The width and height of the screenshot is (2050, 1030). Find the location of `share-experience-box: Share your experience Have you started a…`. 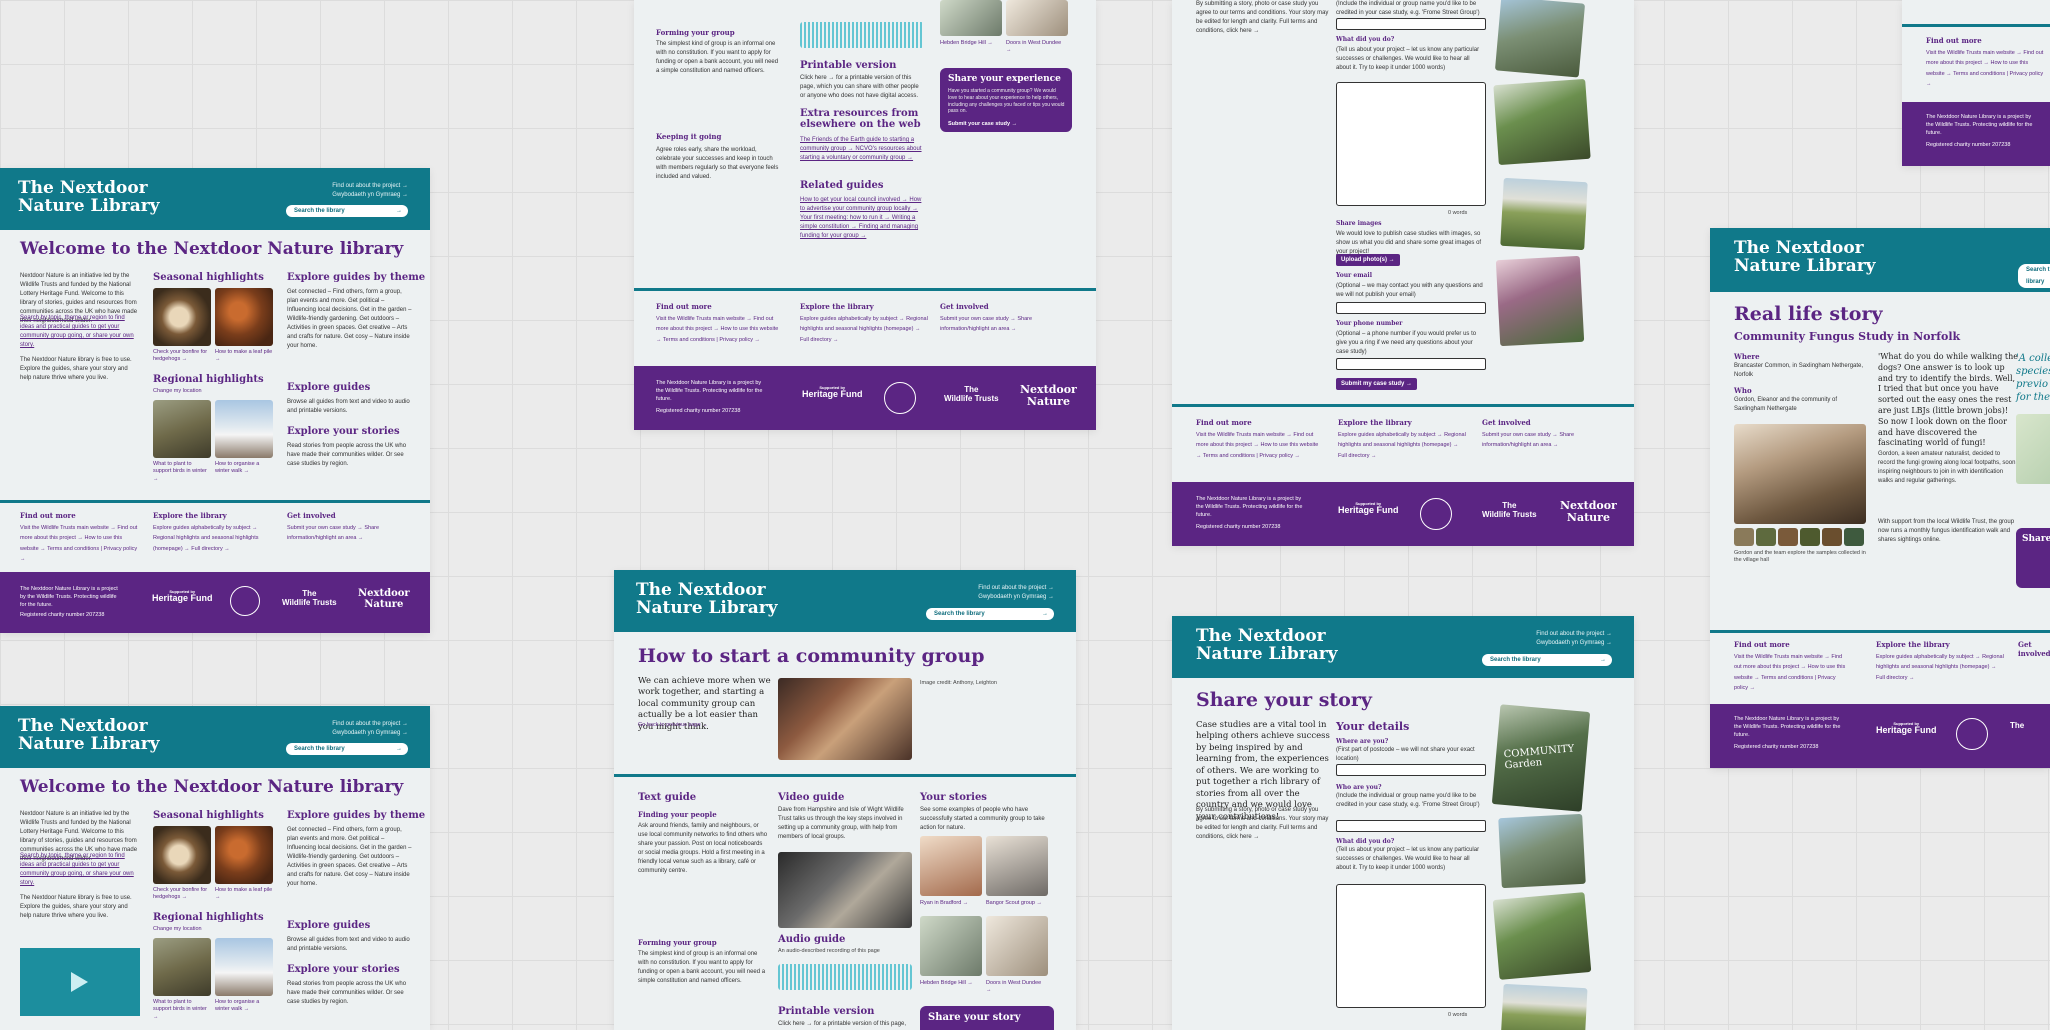

share-experience-box: Share your experience Have you started a… is located at coordinates (1006, 100).